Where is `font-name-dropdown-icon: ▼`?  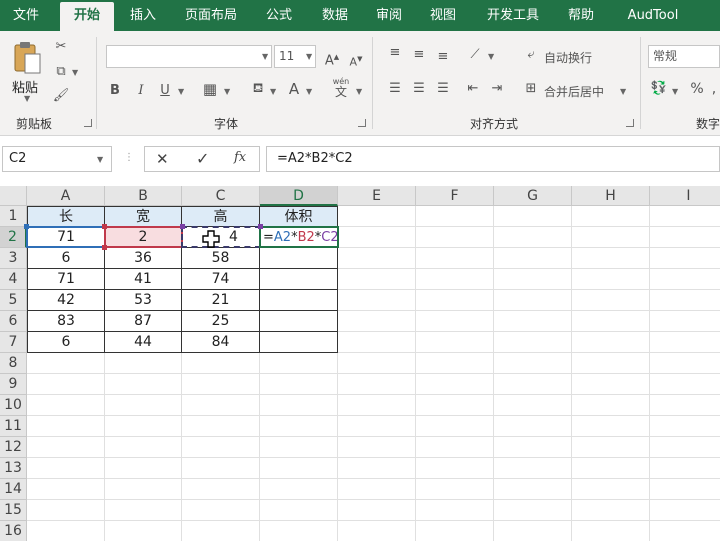
font-name-dropdown-icon: ▼ is located at coordinates (265, 56).